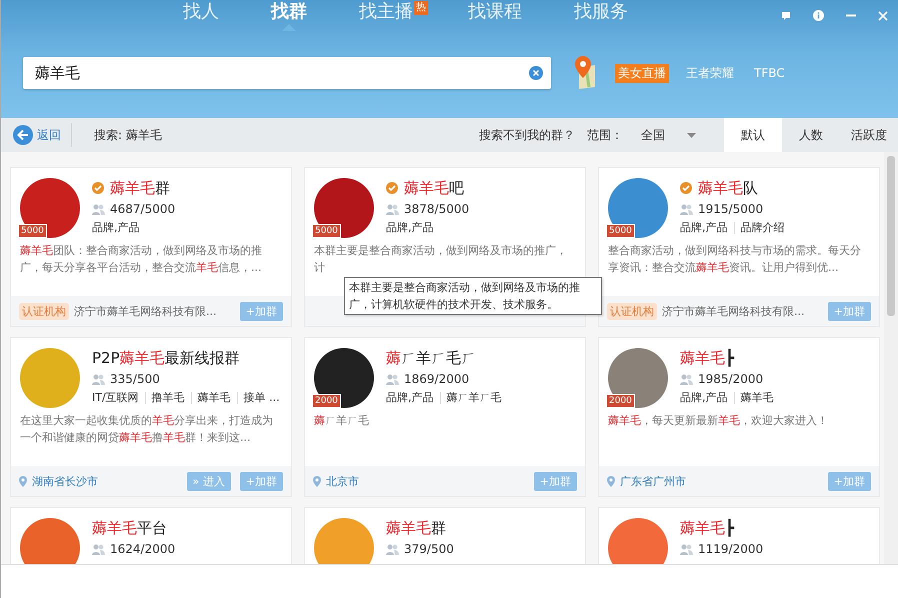 Image resolution: width=898 pixels, height=598 pixels. What do you see at coordinates (728, 188) in the screenshot?
I see `group-name: 薅羊毛队` at bounding box center [728, 188].